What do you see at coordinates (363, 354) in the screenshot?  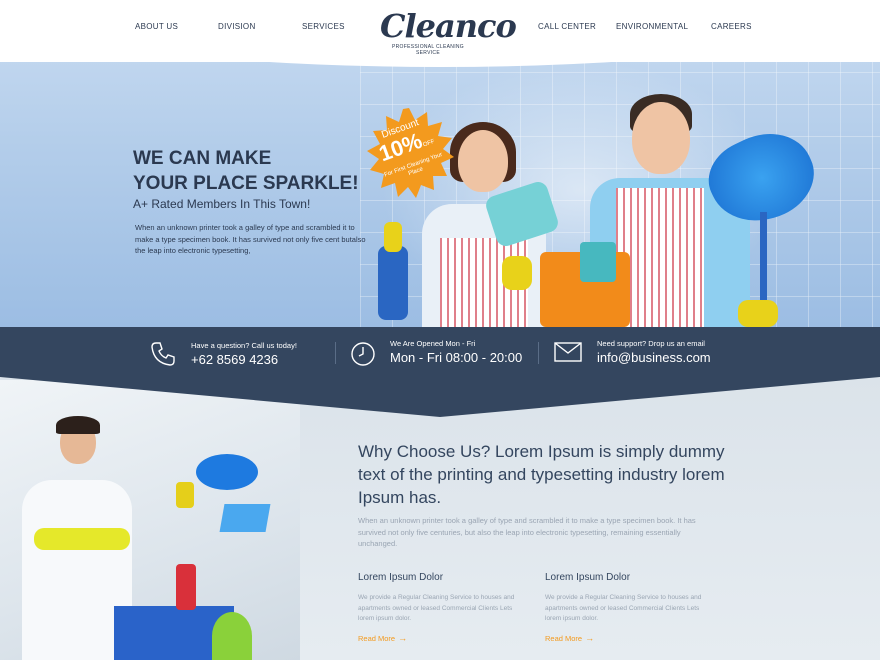 I see `clock-icon` at bounding box center [363, 354].